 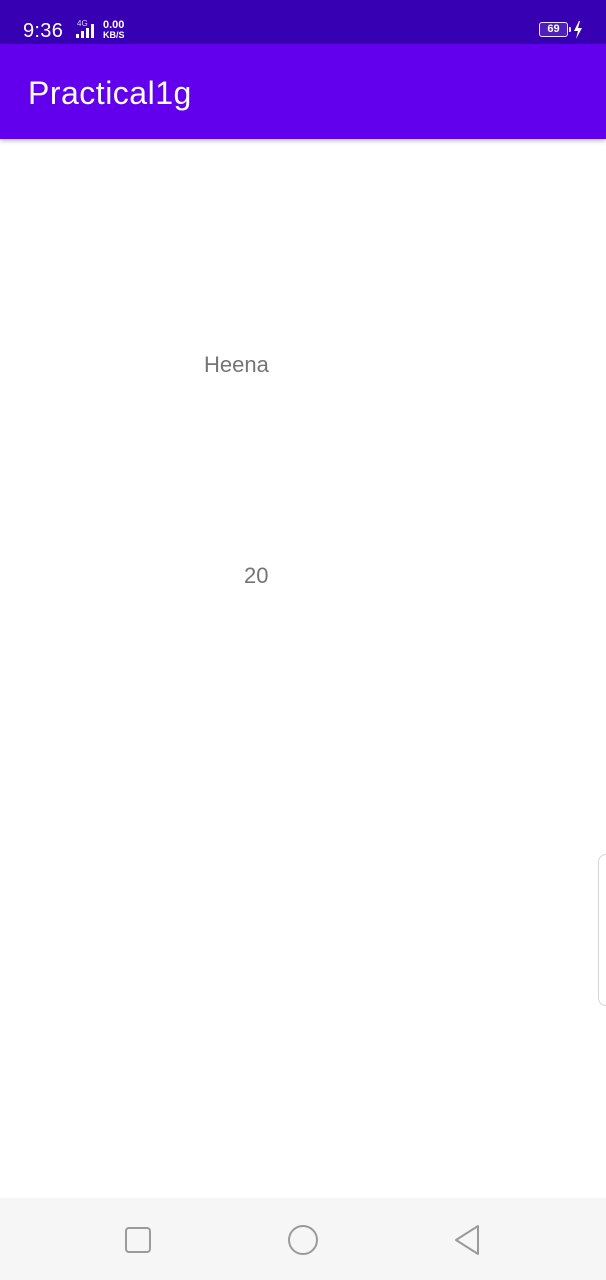 What do you see at coordinates (303, 91) in the screenshot?
I see `app-bar: Practical1g` at bounding box center [303, 91].